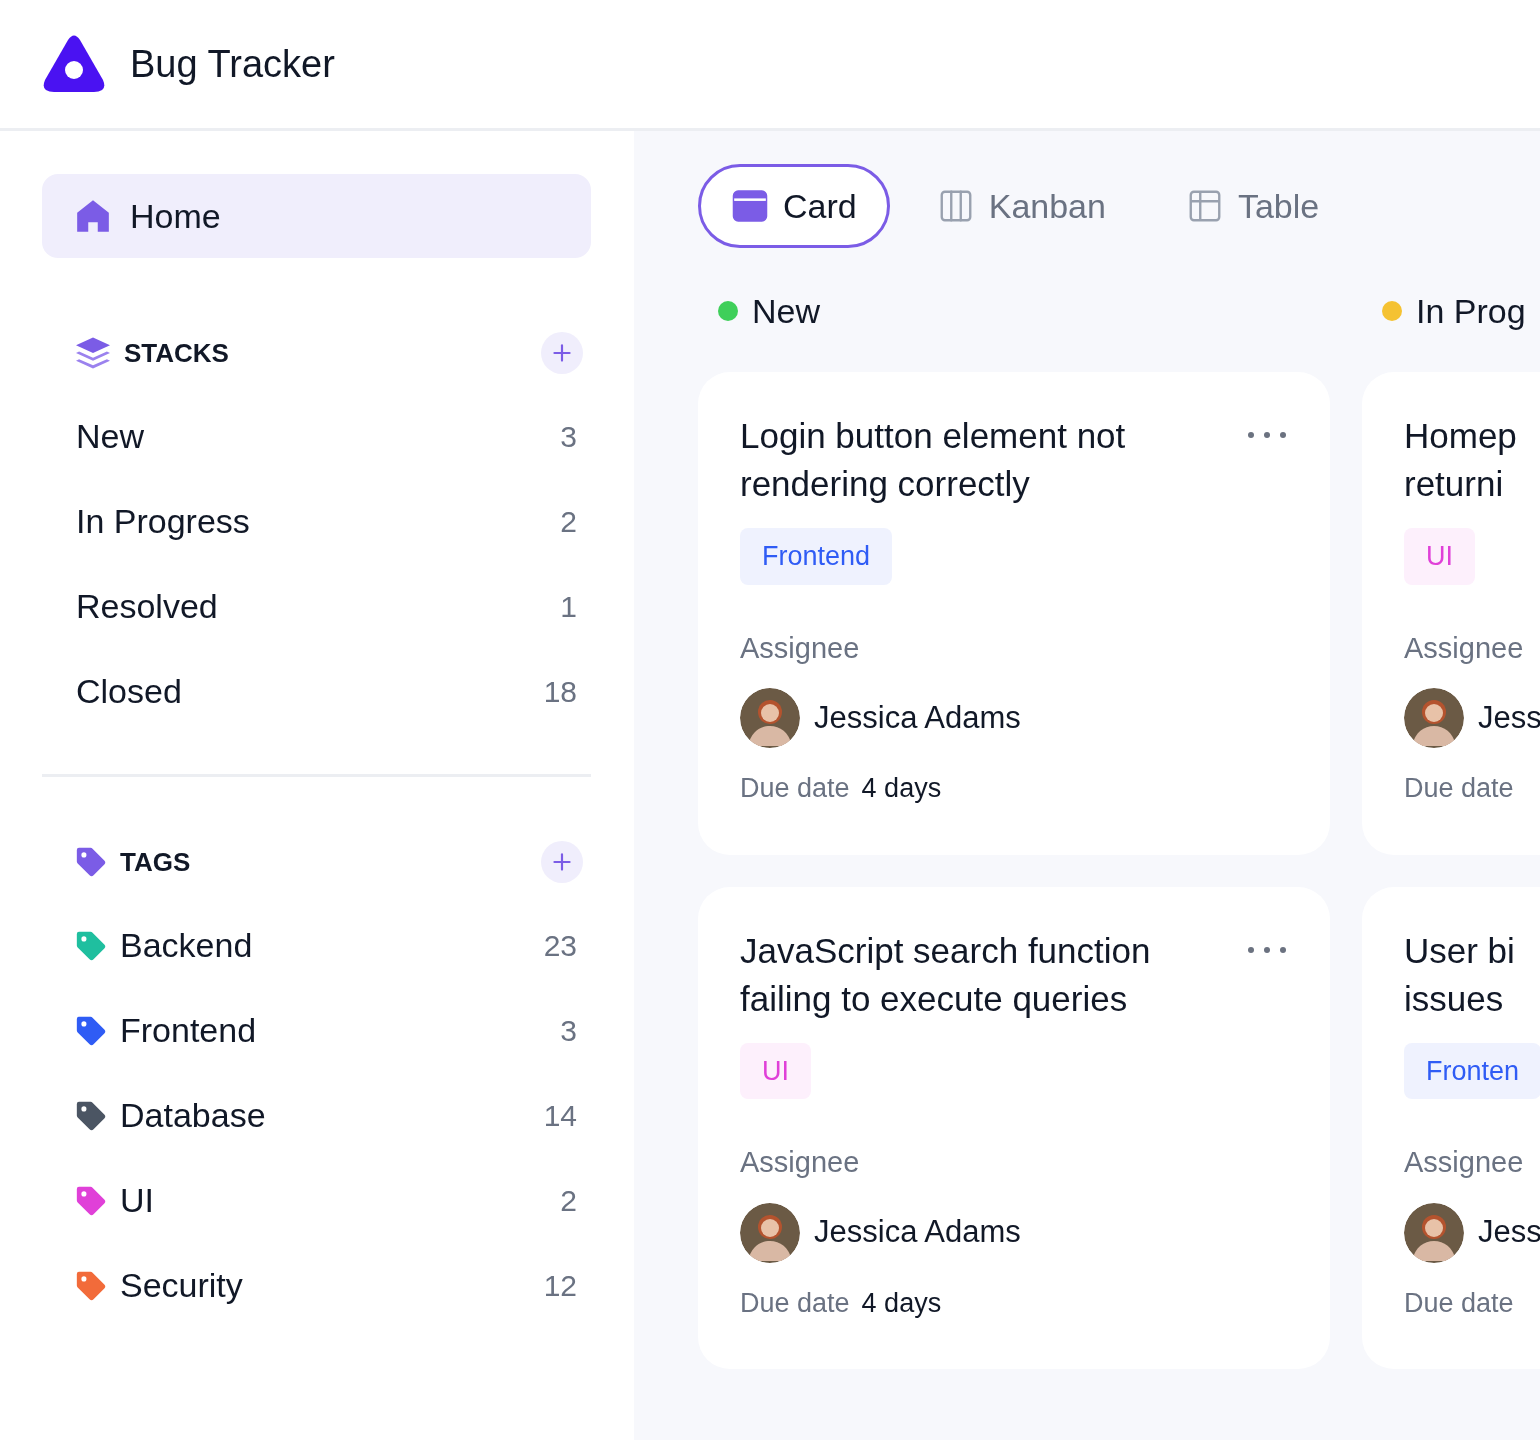 The image size is (1540, 1440). What do you see at coordinates (1472, 1070) in the screenshot?
I see `tag-label: Fronten` at bounding box center [1472, 1070].